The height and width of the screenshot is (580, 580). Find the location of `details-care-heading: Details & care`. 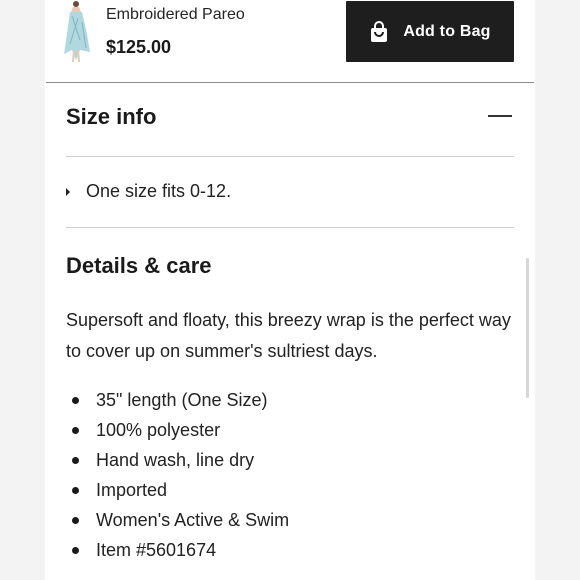

details-care-heading: Details & care is located at coordinates (139, 266).